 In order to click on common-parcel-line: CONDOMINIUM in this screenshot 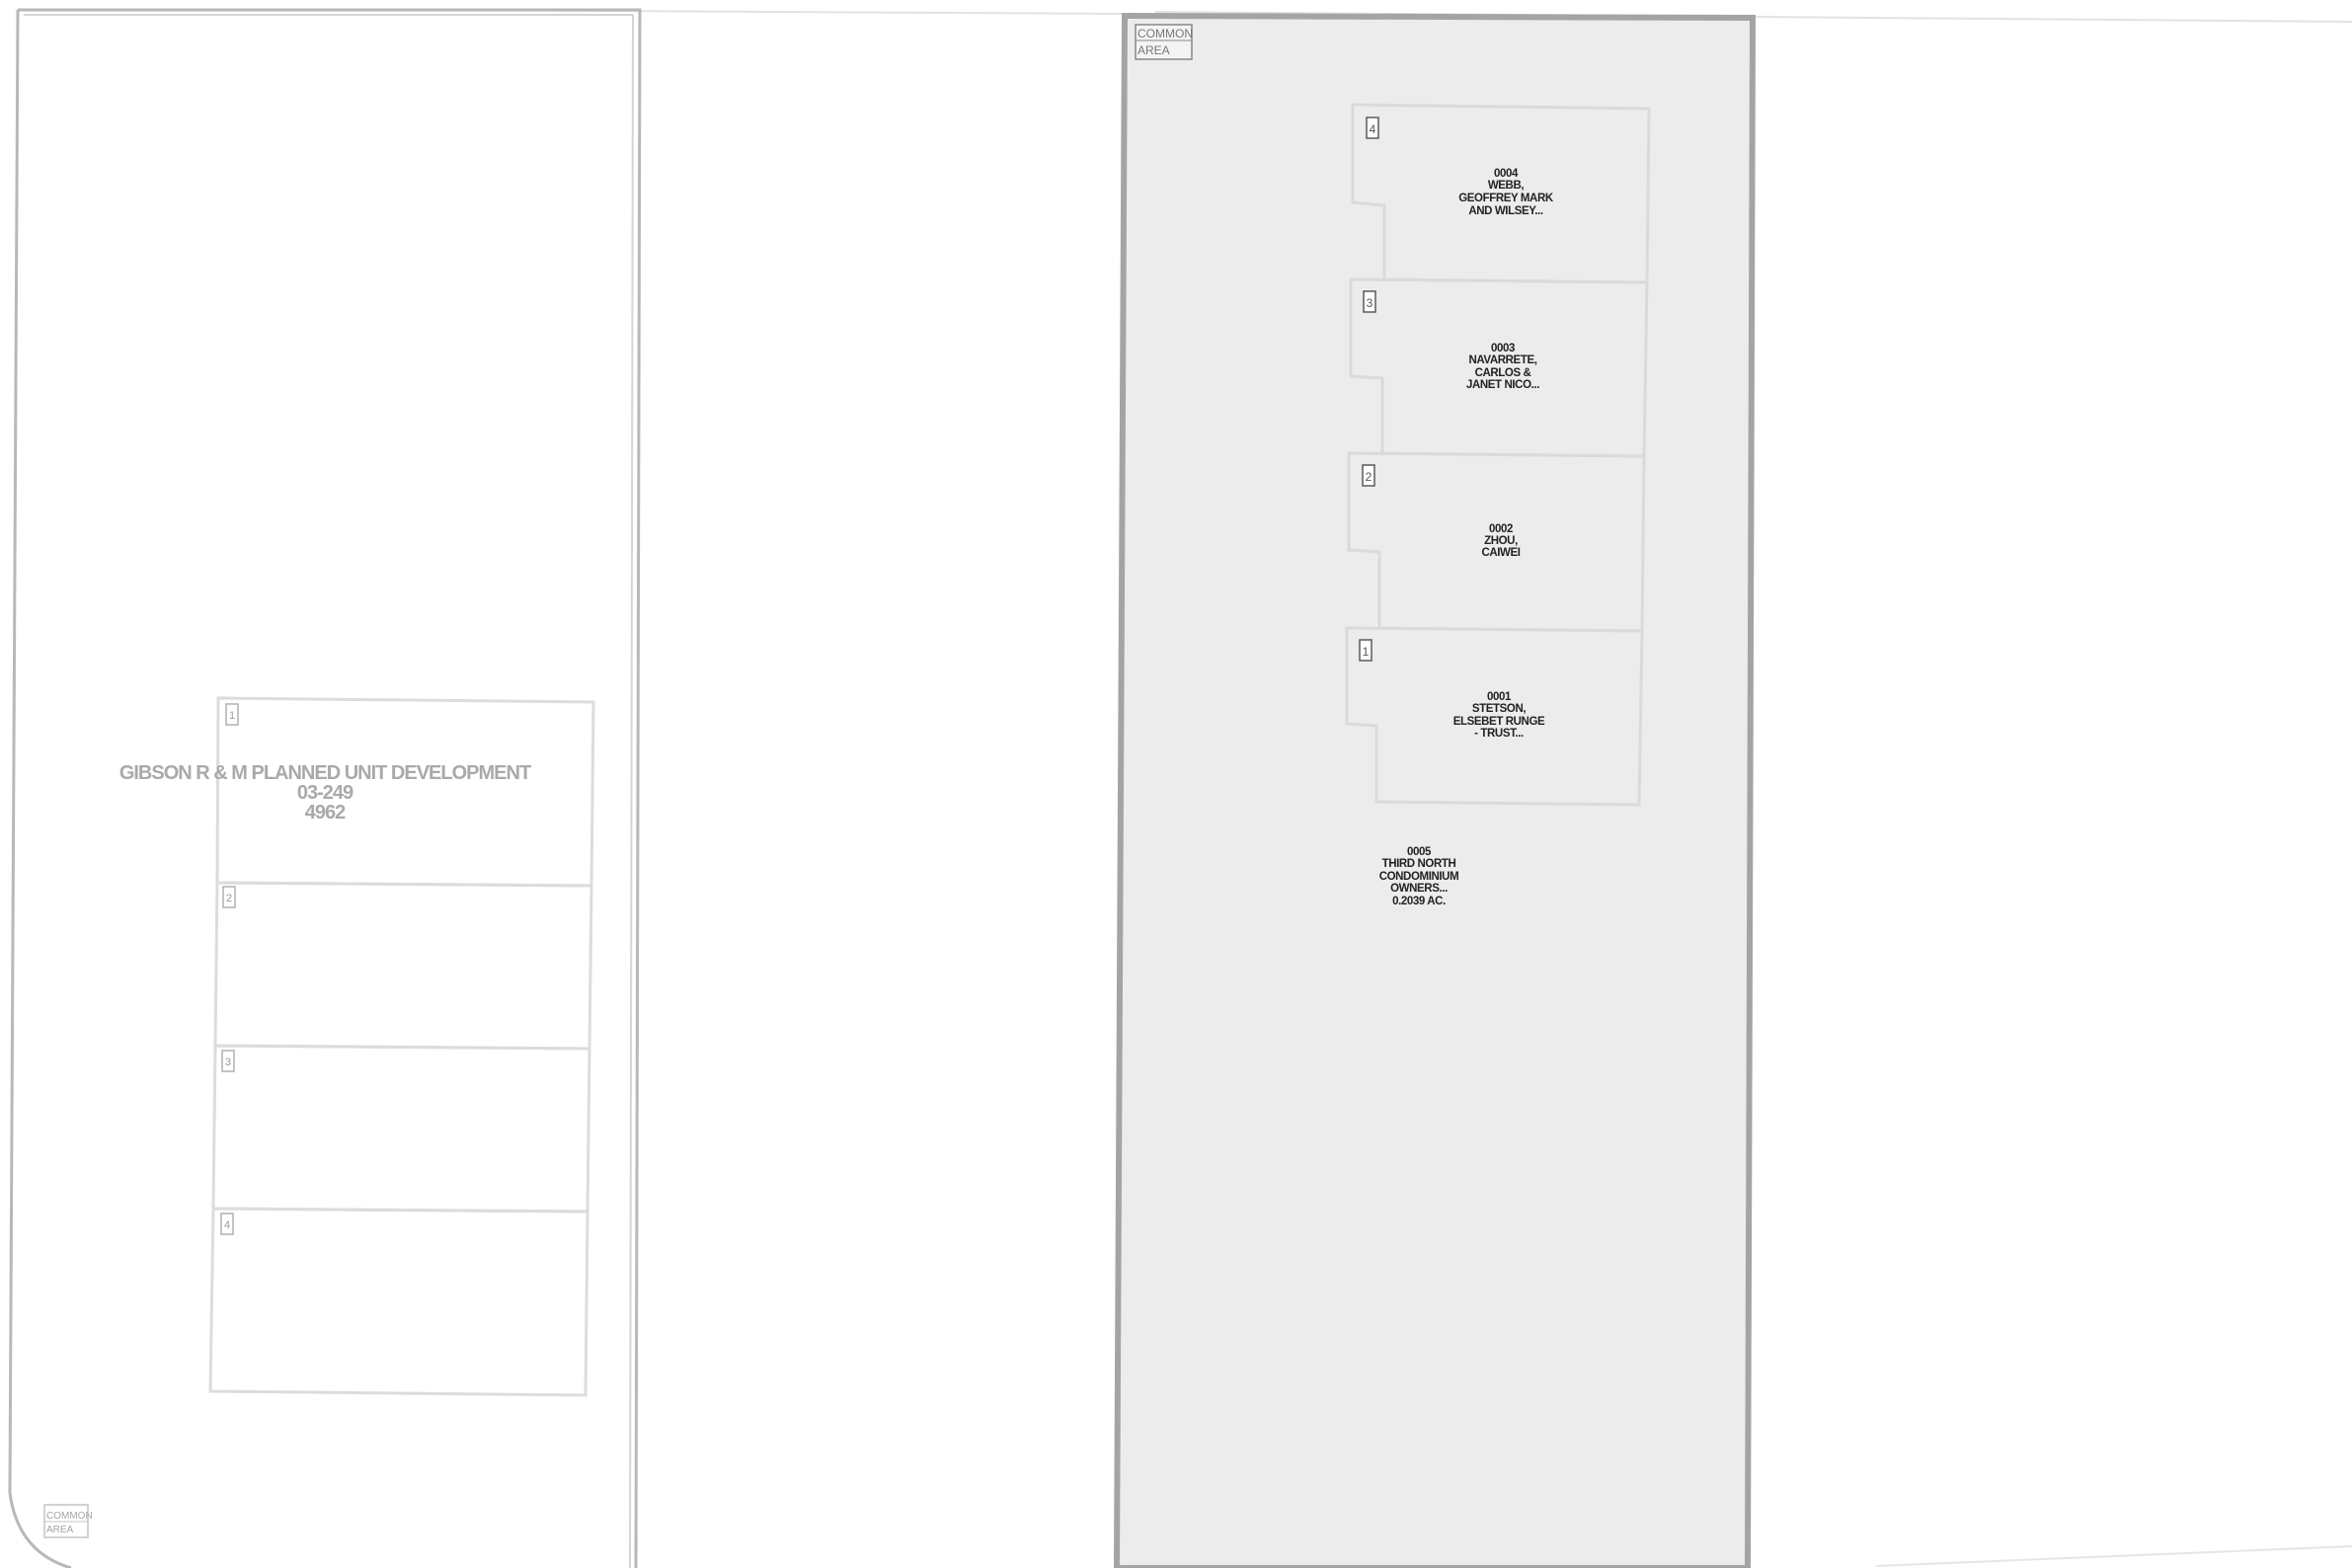, I will do `click(1419, 877)`.